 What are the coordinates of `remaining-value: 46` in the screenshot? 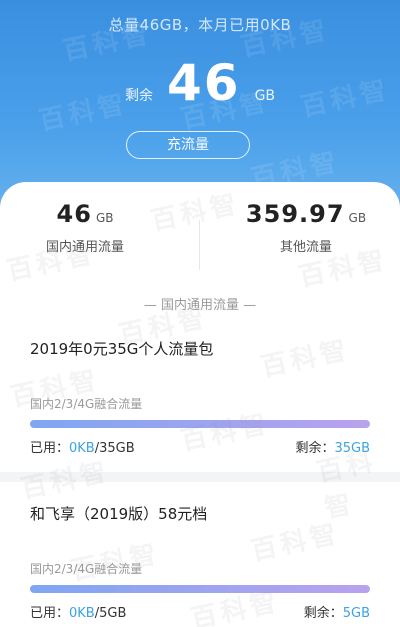 It's located at (203, 83).